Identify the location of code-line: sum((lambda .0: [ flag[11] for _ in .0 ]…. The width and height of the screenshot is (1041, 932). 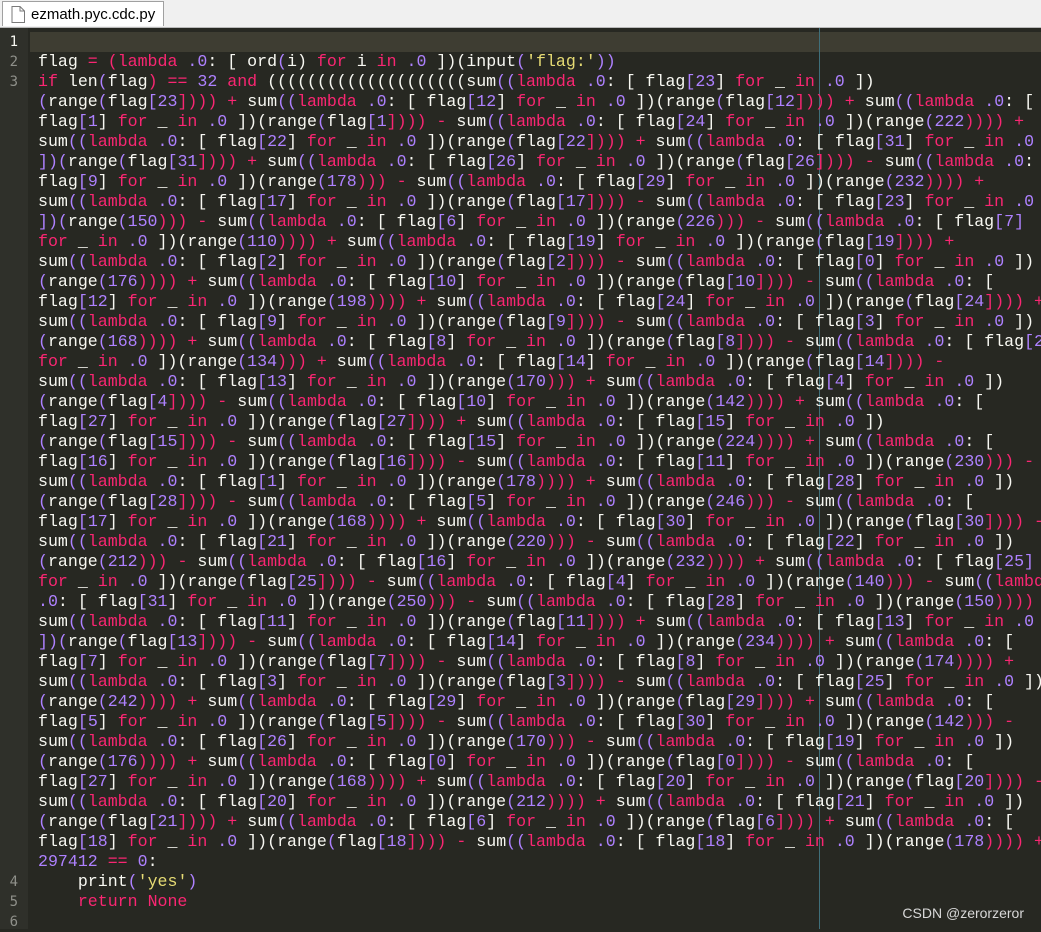
(539, 622).